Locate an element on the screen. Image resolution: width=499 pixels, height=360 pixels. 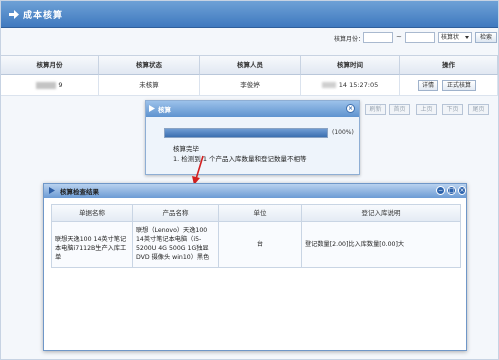
cell-operator: 李俊婷 is located at coordinates (250, 85).